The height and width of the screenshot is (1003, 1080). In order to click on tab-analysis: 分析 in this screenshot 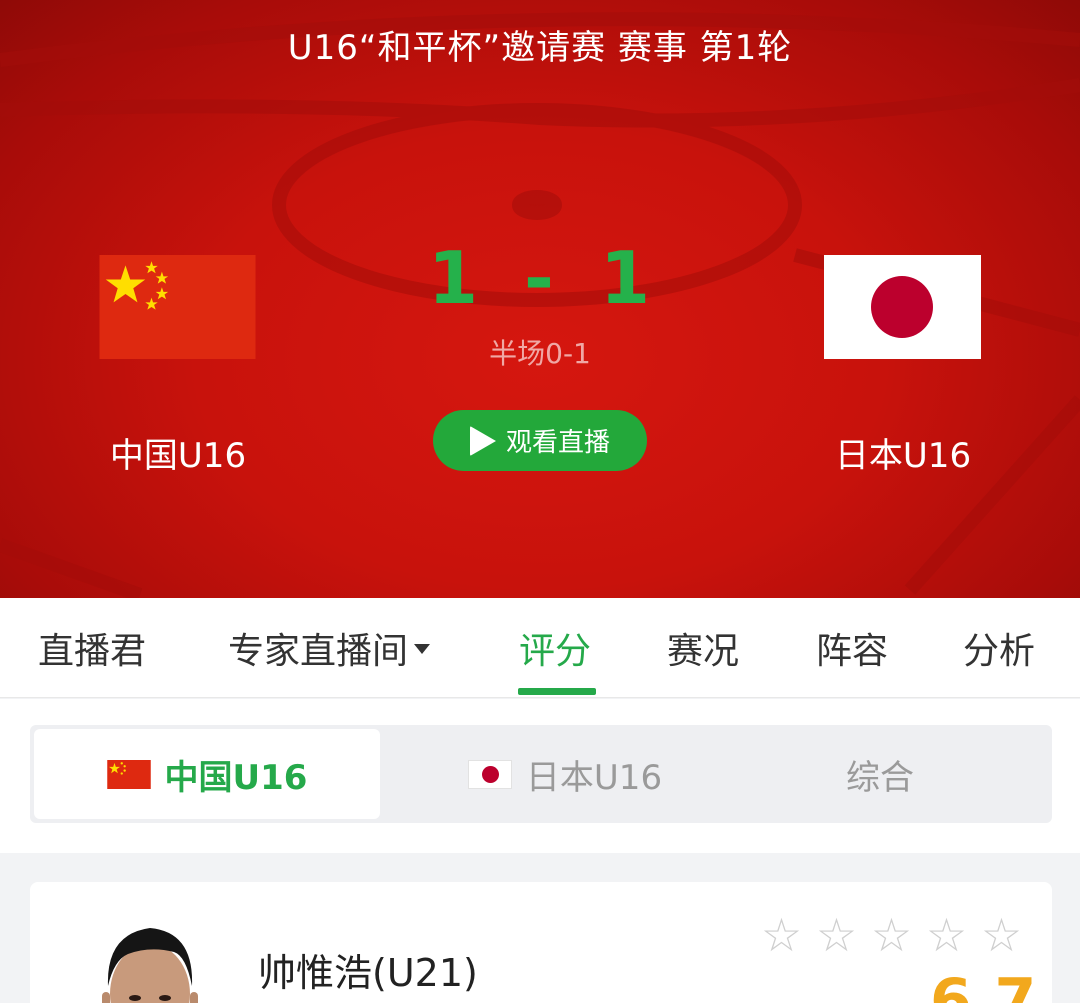, I will do `click(999, 647)`.